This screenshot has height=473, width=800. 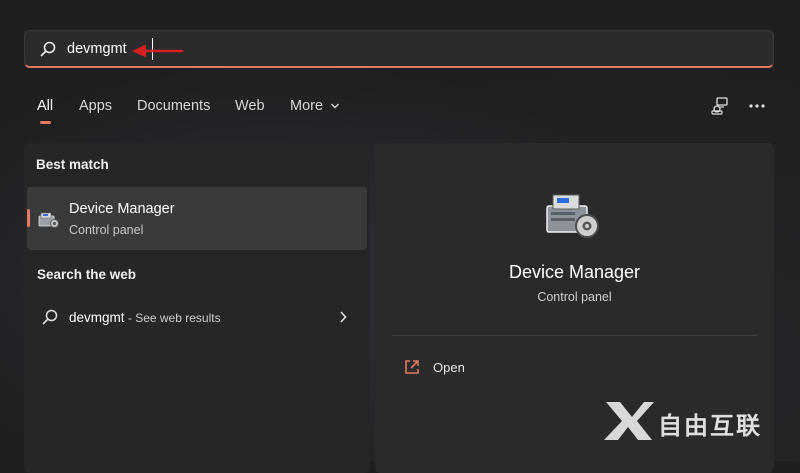 I want to click on chevron-down-icon, so click(x=335, y=106).